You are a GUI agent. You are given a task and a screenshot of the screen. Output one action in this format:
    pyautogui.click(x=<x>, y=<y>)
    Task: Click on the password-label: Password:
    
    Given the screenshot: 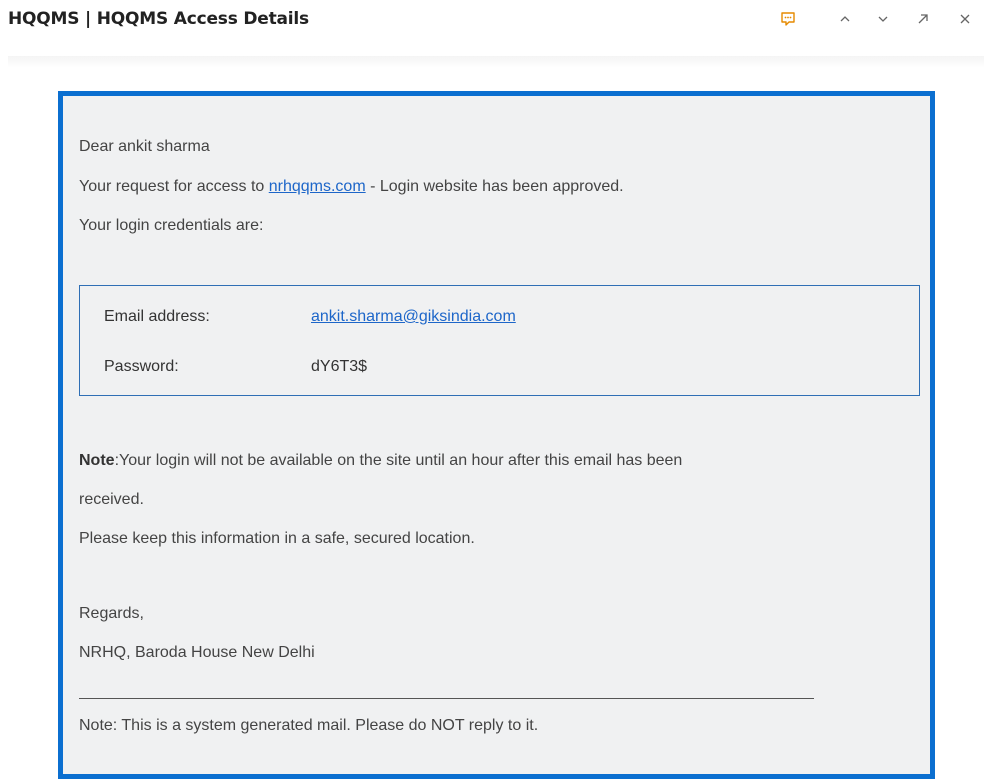 What is the action you would take?
    pyautogui.click(x=141, y=366)
    